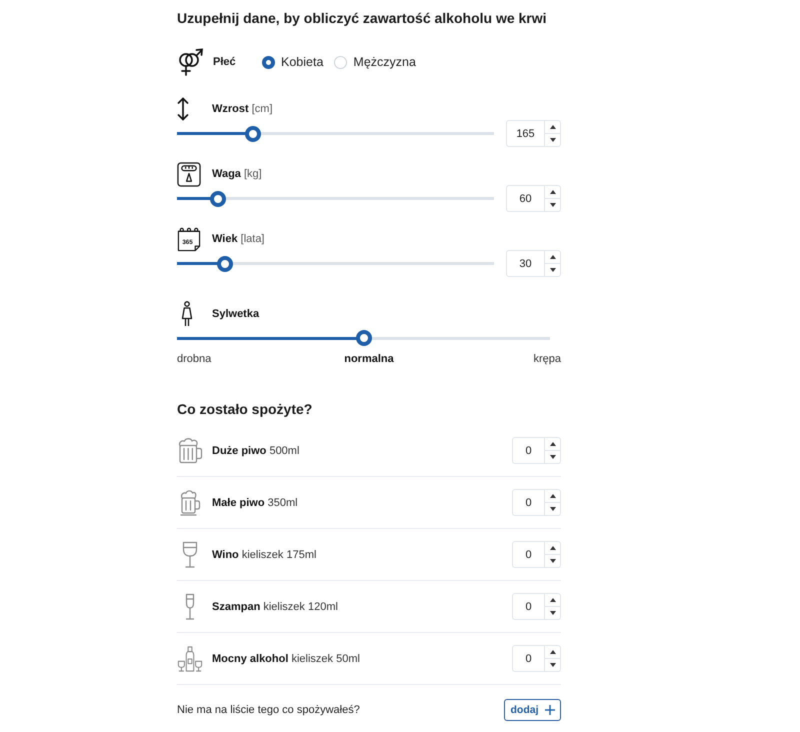  What do you see at coordinates (375, 62) in the screenshot?
I see `gender-option: Mężczyzna` at bounding box center [375, 62].